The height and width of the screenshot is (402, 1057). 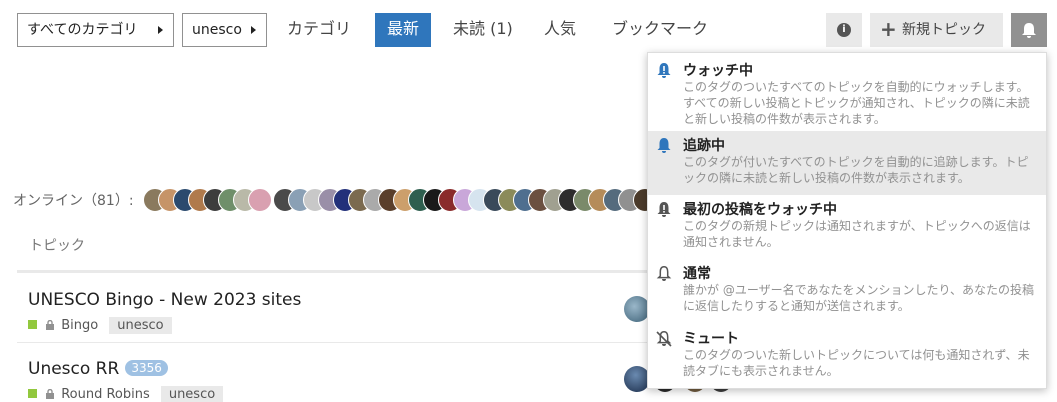 I want to click on menu-item-description: このタグの新規トピックは通知されますが、トピックへの返信は通知されません。, so click(x=857, y=234).